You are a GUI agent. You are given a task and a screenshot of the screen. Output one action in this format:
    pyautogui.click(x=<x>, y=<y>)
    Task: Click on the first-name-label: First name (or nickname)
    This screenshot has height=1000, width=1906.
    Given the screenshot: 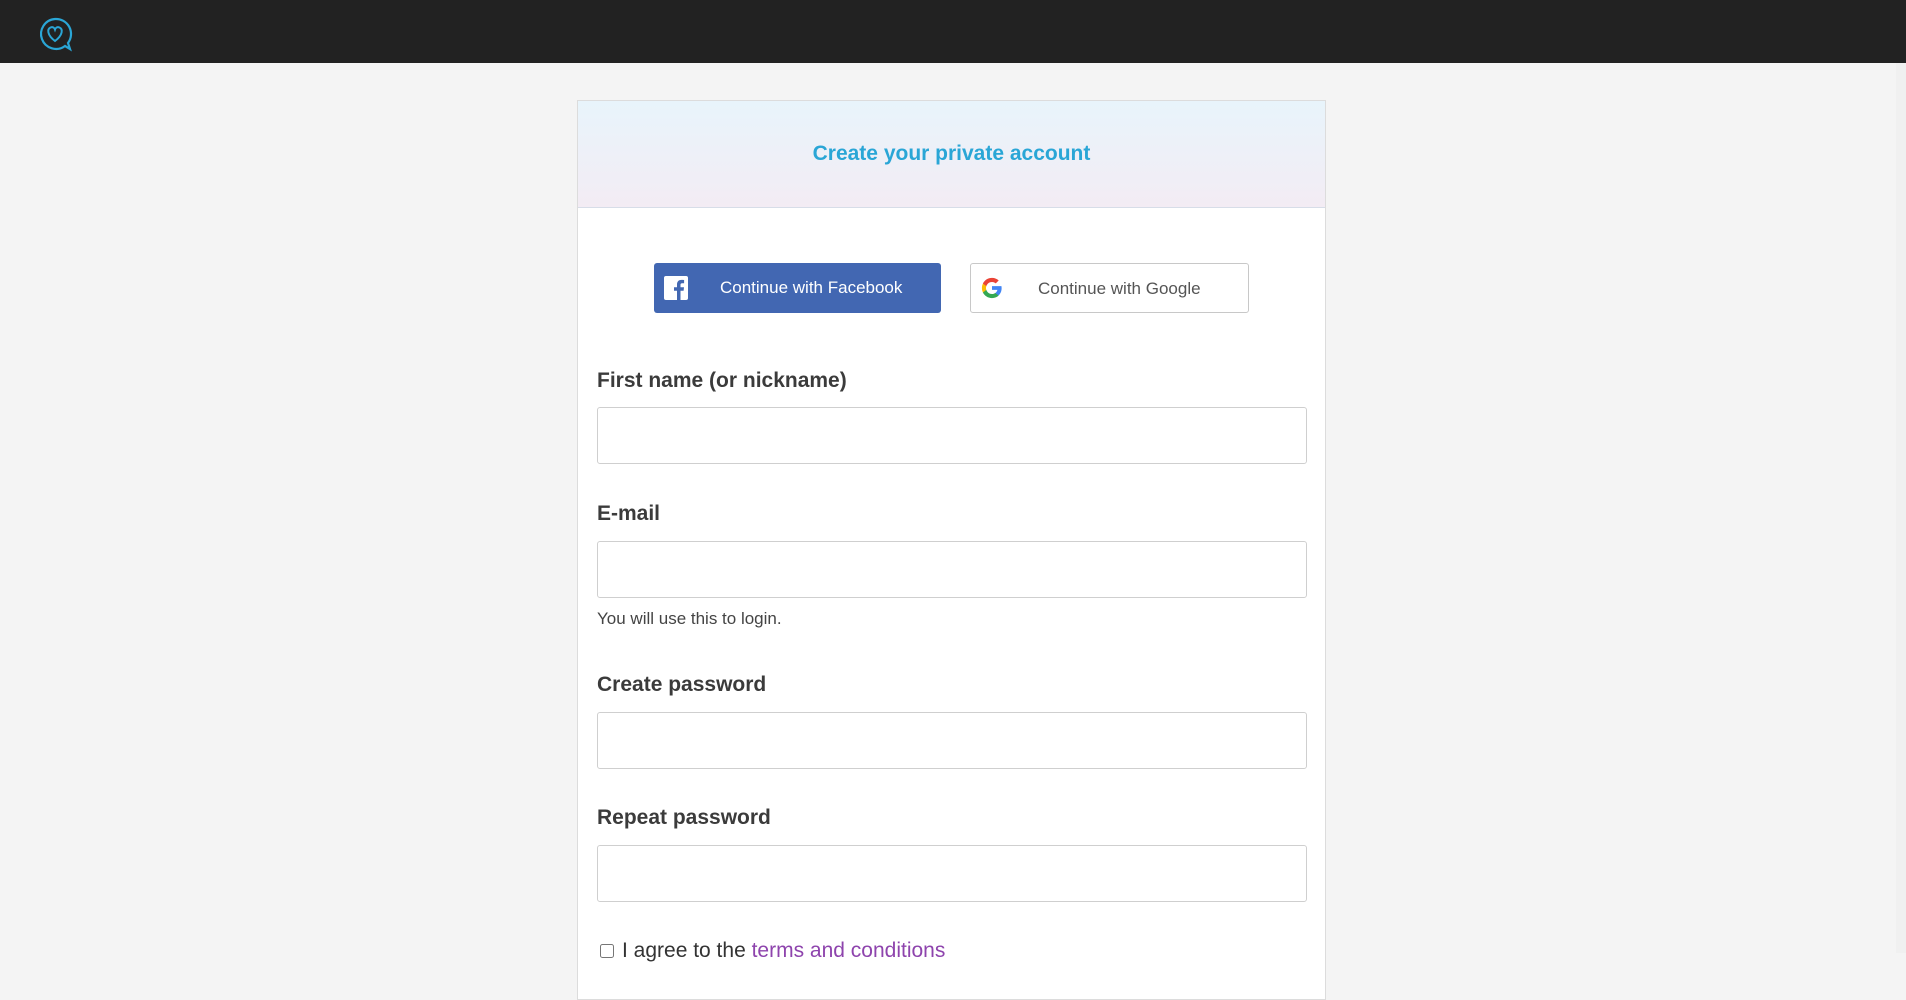 What is the action you would take?
    pyautogui.click(x=722, y=380)
    